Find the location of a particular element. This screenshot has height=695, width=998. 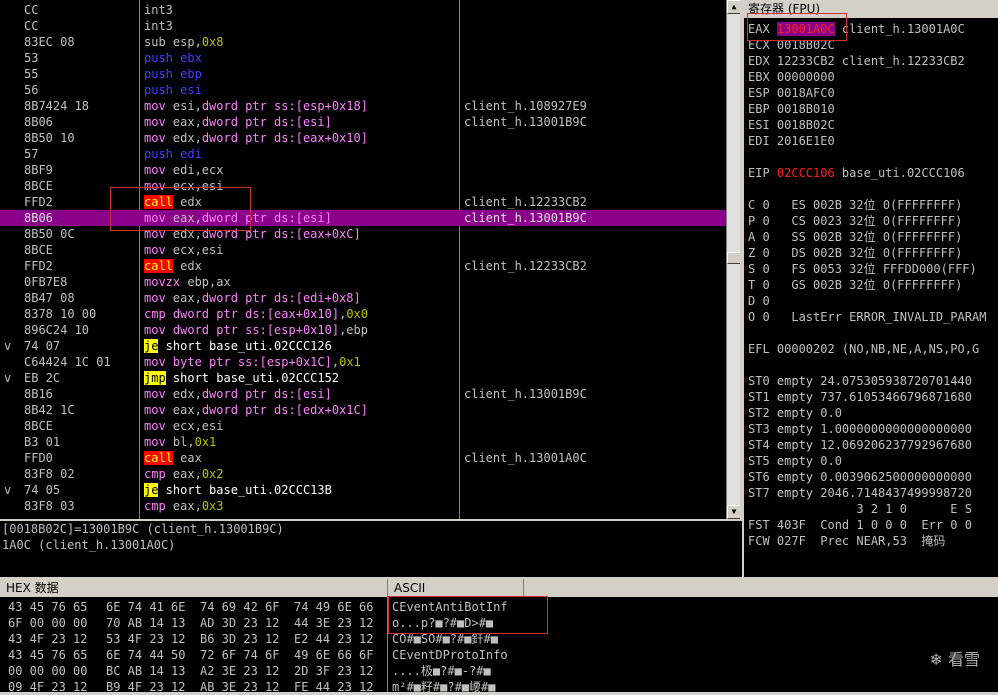

register-line: EDI 2016E1E0 is located at coordinates (791, 141).